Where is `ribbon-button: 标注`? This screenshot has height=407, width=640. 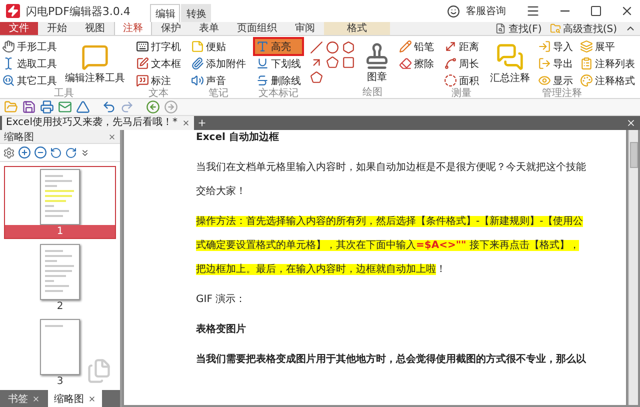
ribbon-button: 标注 is located at coordinates (158, 80).